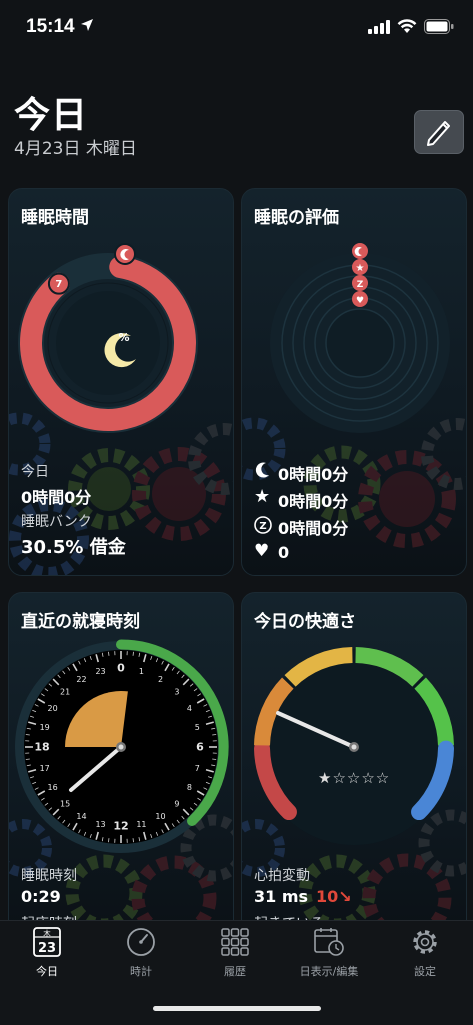 Image resolution: width=473 pixels, height=1025 pixels. I want to click on clock-number: 19, so click(45, 727).